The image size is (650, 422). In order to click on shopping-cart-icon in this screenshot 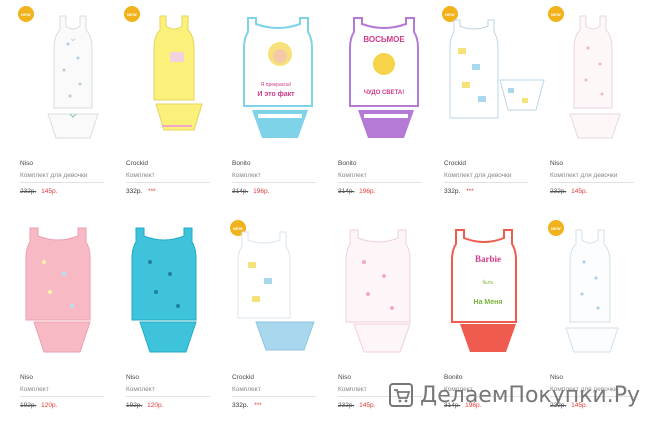, I will do `click(401, 395)`.